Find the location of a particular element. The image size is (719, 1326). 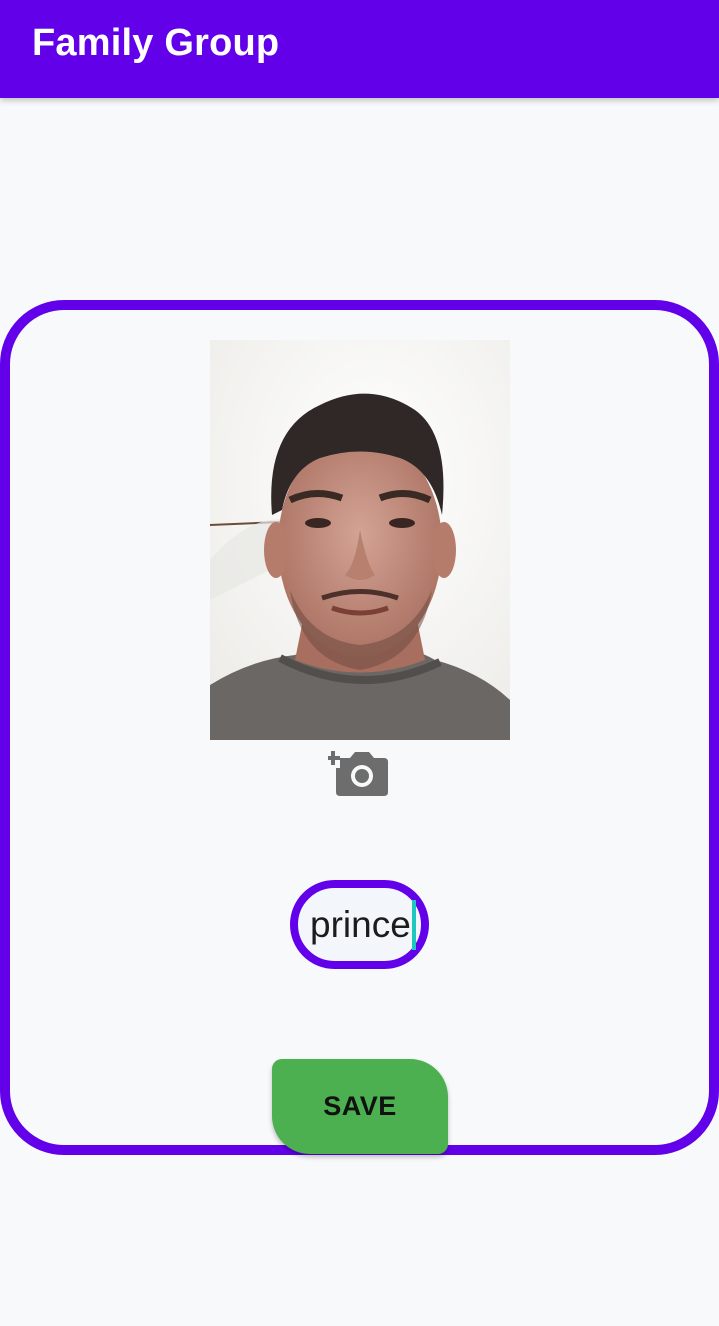

name-input-value: prince is located at coordinates (360, 924).